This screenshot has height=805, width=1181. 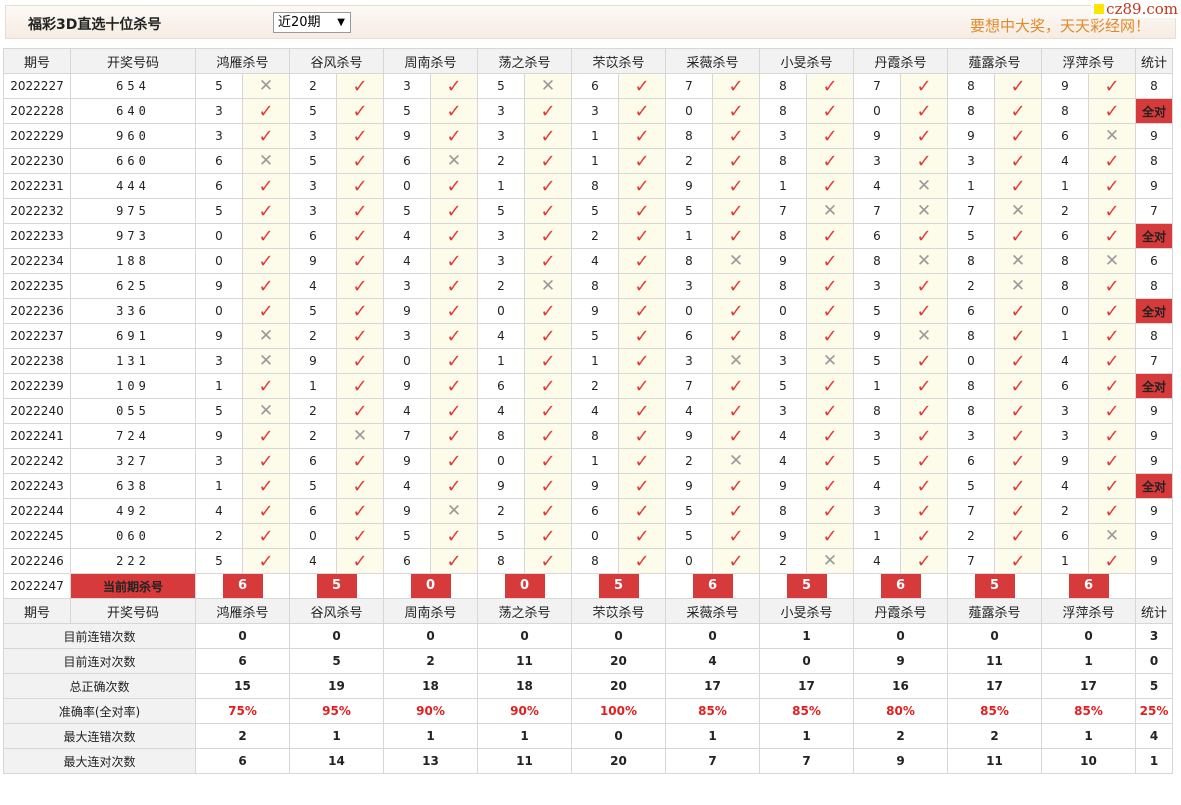 I want to click on kill-number-cell: 2, so click(x=689, y=161).